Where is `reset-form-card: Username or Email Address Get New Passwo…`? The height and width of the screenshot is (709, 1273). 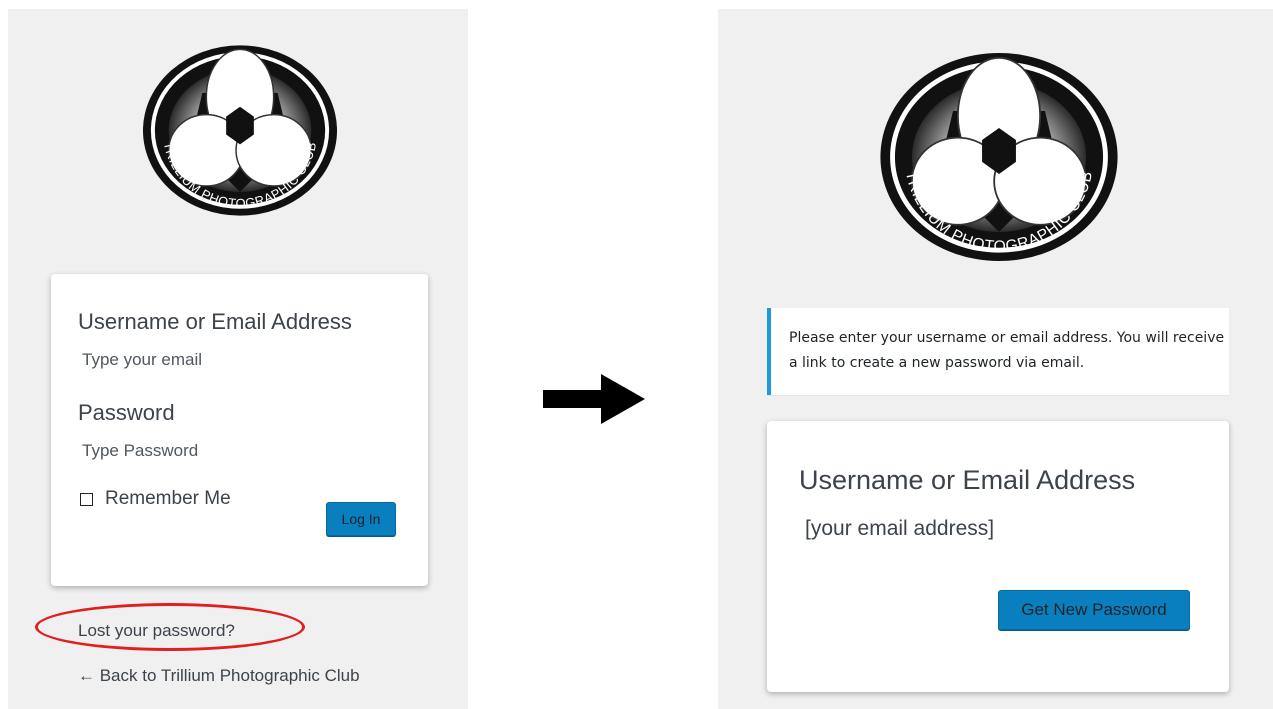 reset-form-card: Username or Email Address Get New Passwo… is located at coordinates (998, 556).